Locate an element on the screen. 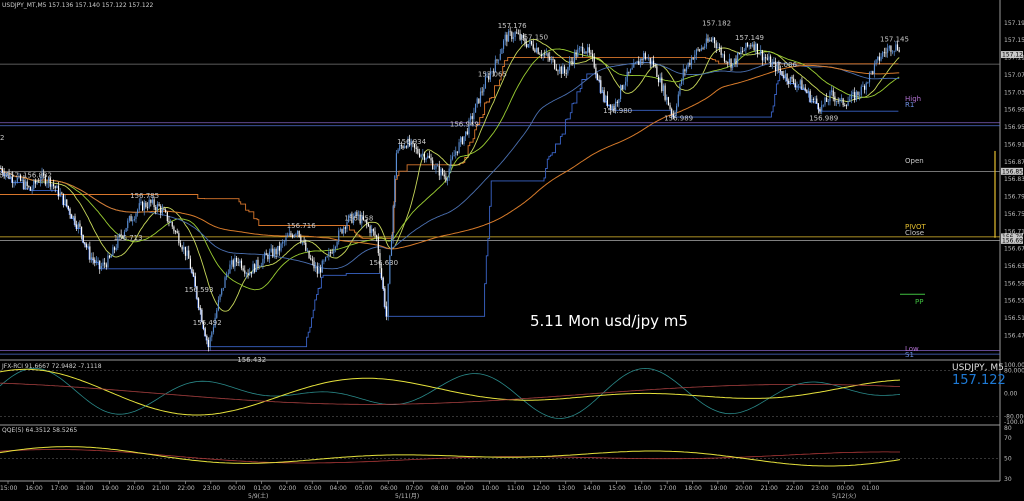 This screenshot has height=501, width=1024. price-tick: 156.915 is located at coordinates (1014, 144).